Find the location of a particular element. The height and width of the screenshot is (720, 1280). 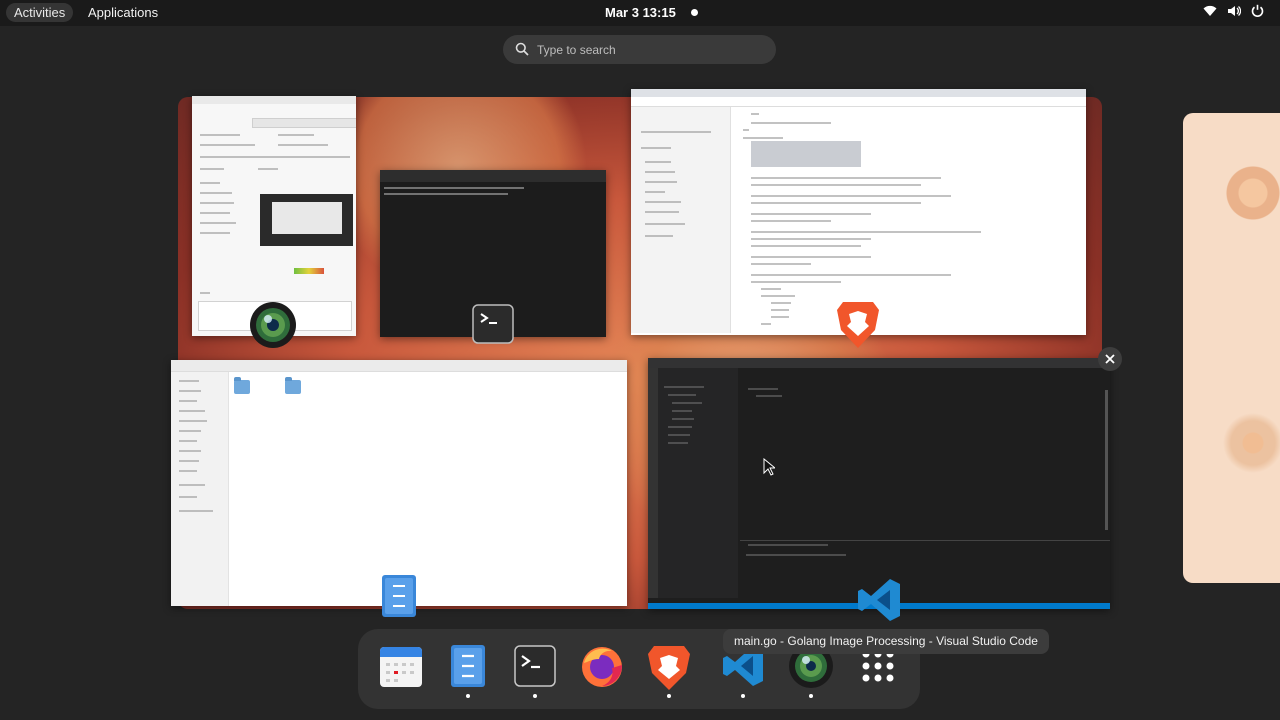

close-window-button is located at coordinates (1110, 359).